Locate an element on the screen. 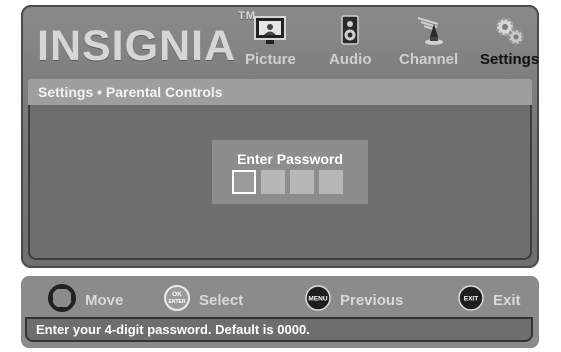 This screenshot has width=561, height=352. tab-channel: Channel is located at coordinates (428, 41).